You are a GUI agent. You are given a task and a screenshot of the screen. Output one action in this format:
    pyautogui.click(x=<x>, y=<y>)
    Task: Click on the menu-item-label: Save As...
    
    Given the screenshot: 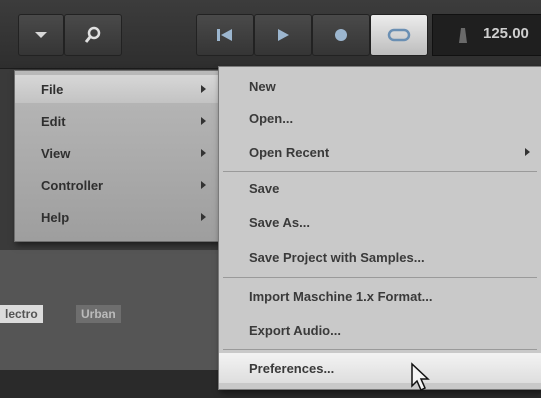 What is the action you would take?
    pyautogui.click(x=279, y=222)
    